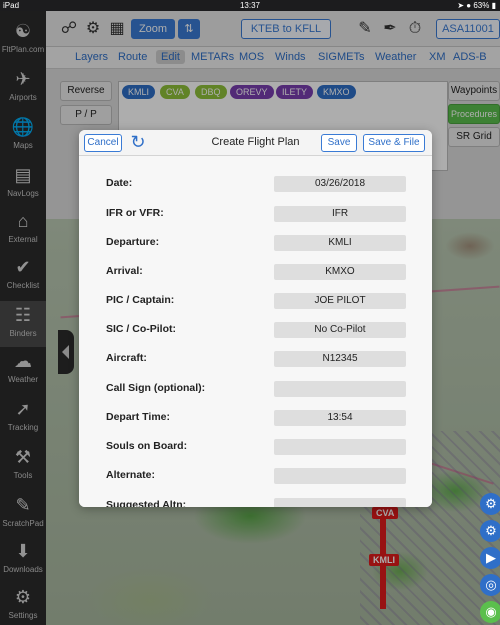  What do you see at coordinates (481, 5) in the screenshot?
I see `battery-percent: 63%` at bounding box center [481, 5].